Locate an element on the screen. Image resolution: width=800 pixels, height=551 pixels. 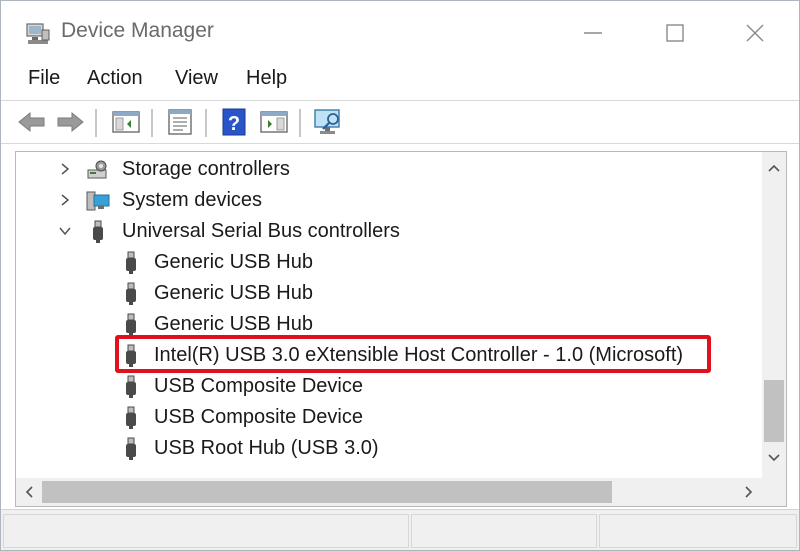
properties-icon is located at coordinates (180, 122).